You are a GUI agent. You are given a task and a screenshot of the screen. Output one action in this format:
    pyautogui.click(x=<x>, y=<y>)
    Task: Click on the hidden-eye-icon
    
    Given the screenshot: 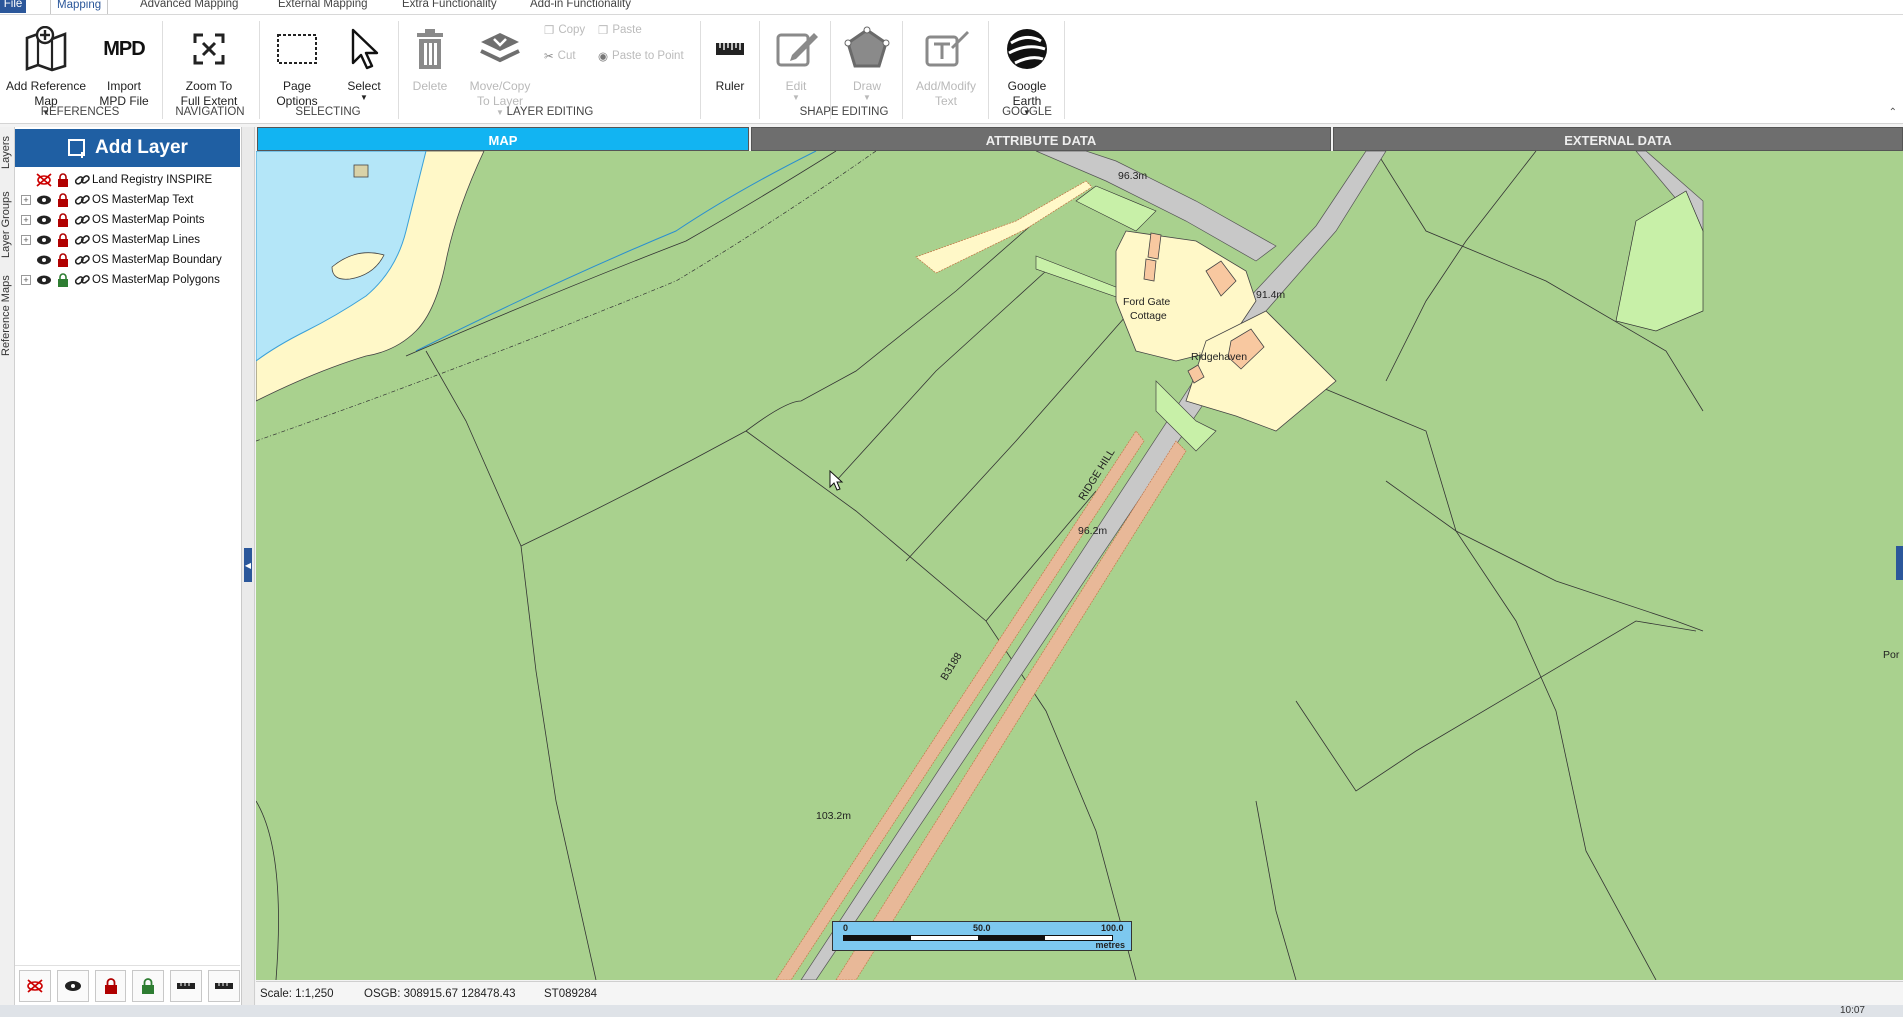 What is the action you would take?
    pyautogui.click(x=43, y=180)
    